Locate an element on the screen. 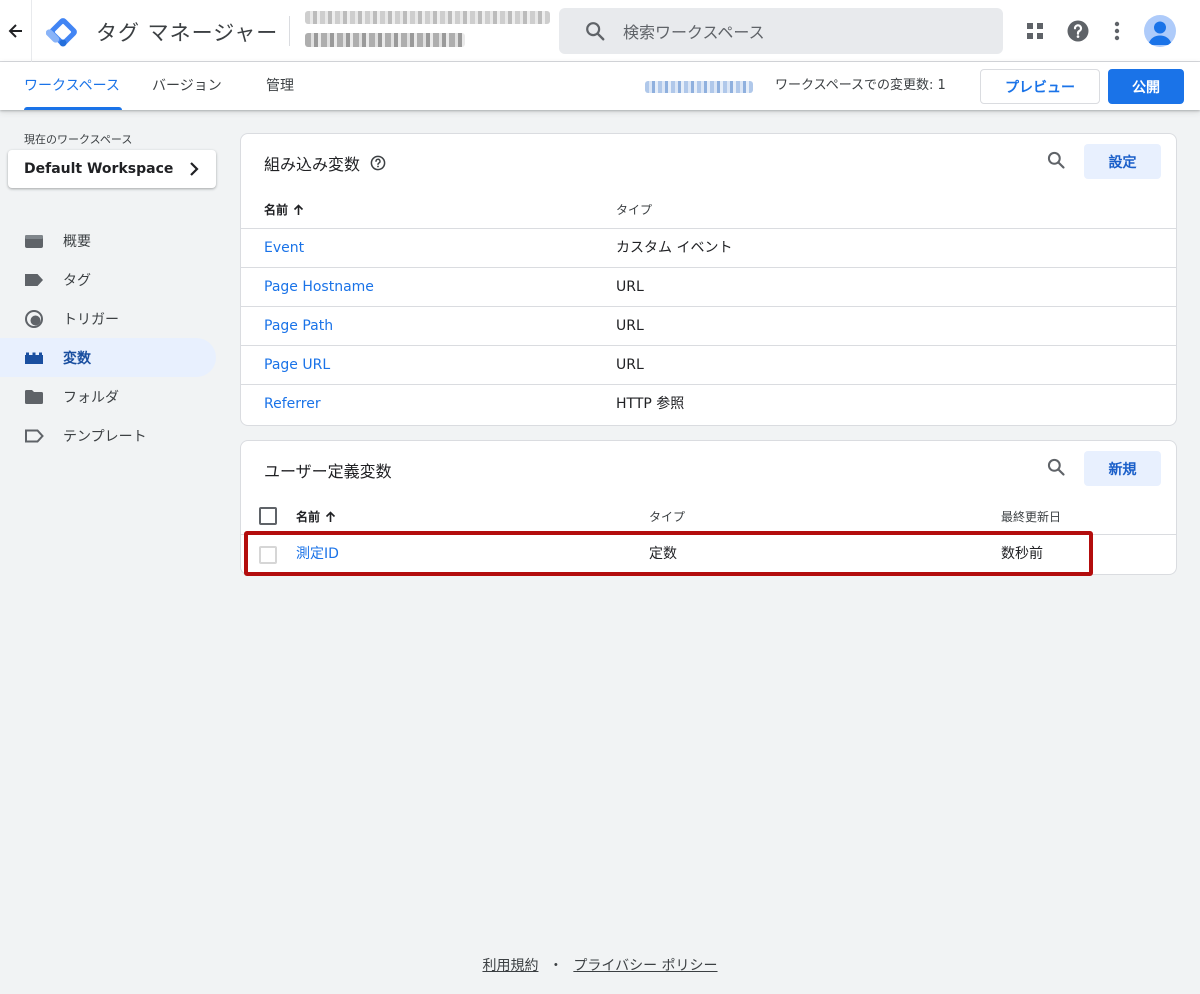  top-app-bar: タグ マネージャー 検索ワークスペース is located at coordinates (600, 31).